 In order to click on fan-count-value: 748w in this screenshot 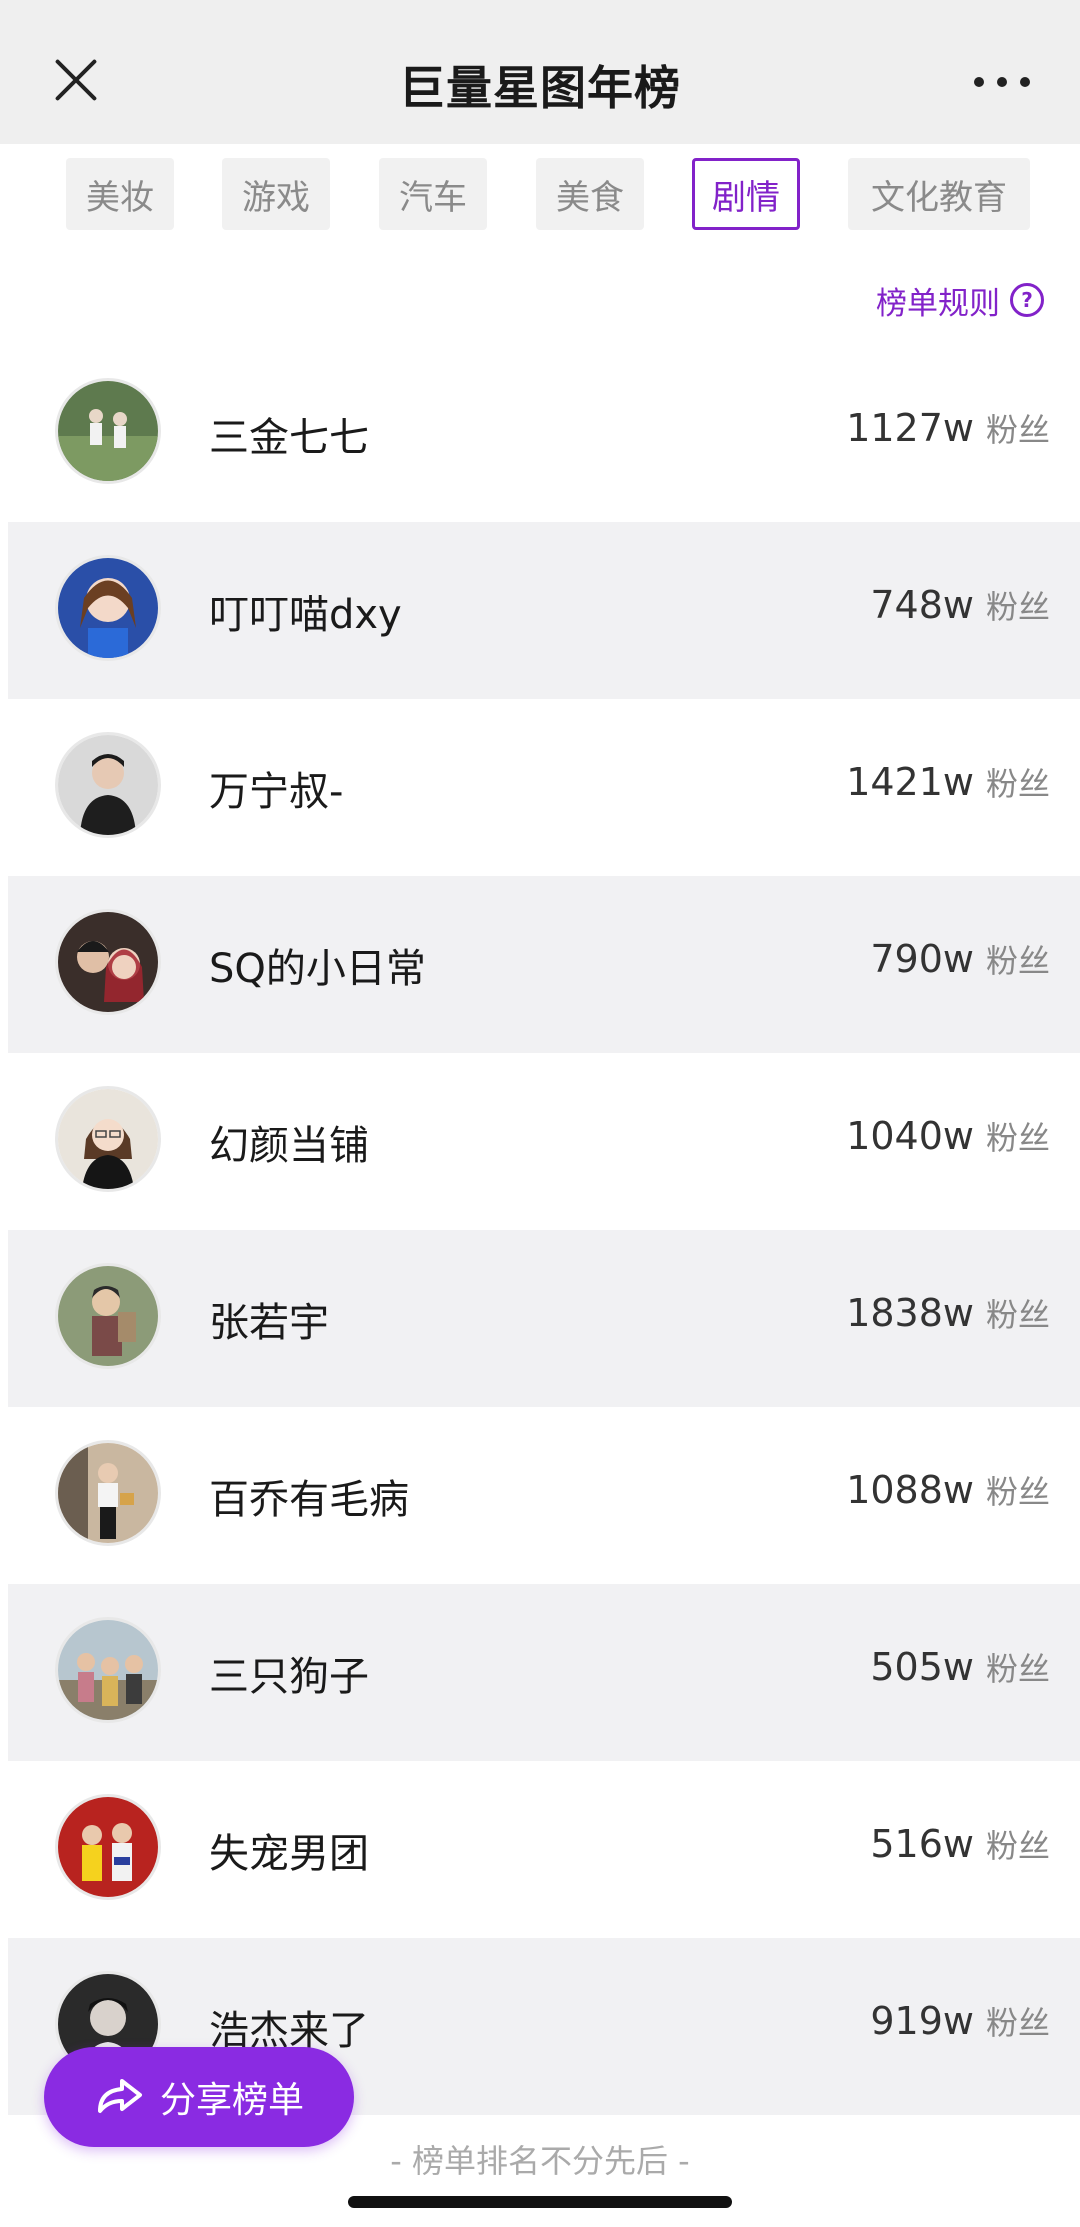, I will do `click(922, 605)`.